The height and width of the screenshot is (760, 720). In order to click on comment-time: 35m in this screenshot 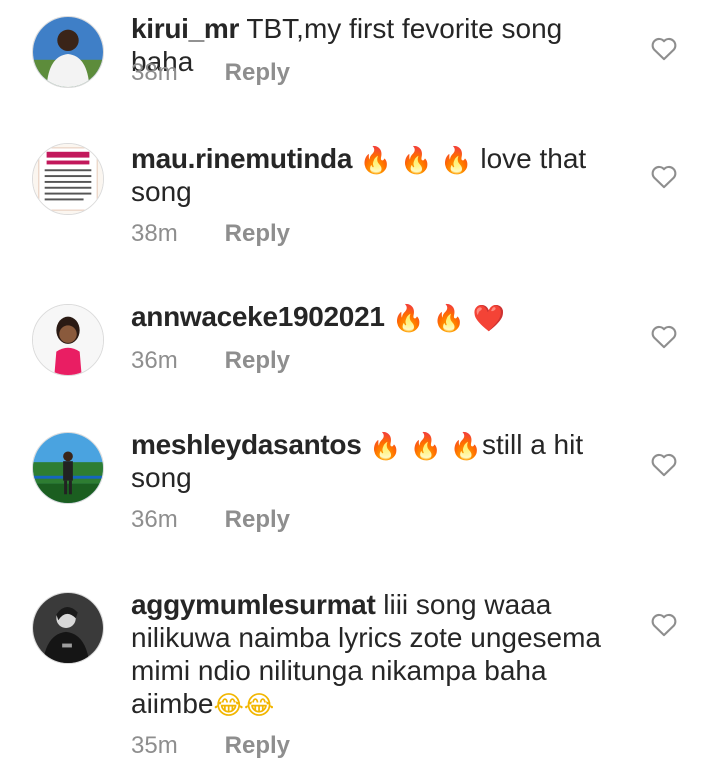, I will do `click(154, 745)`.